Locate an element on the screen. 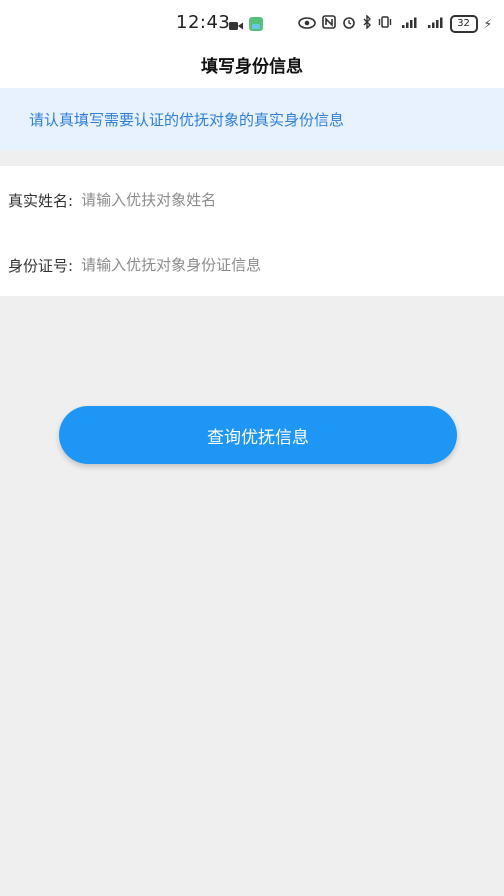 This screenshot has height=896, width=504. query-button: 查询优抚信息 is located at coordinates (258, 435).